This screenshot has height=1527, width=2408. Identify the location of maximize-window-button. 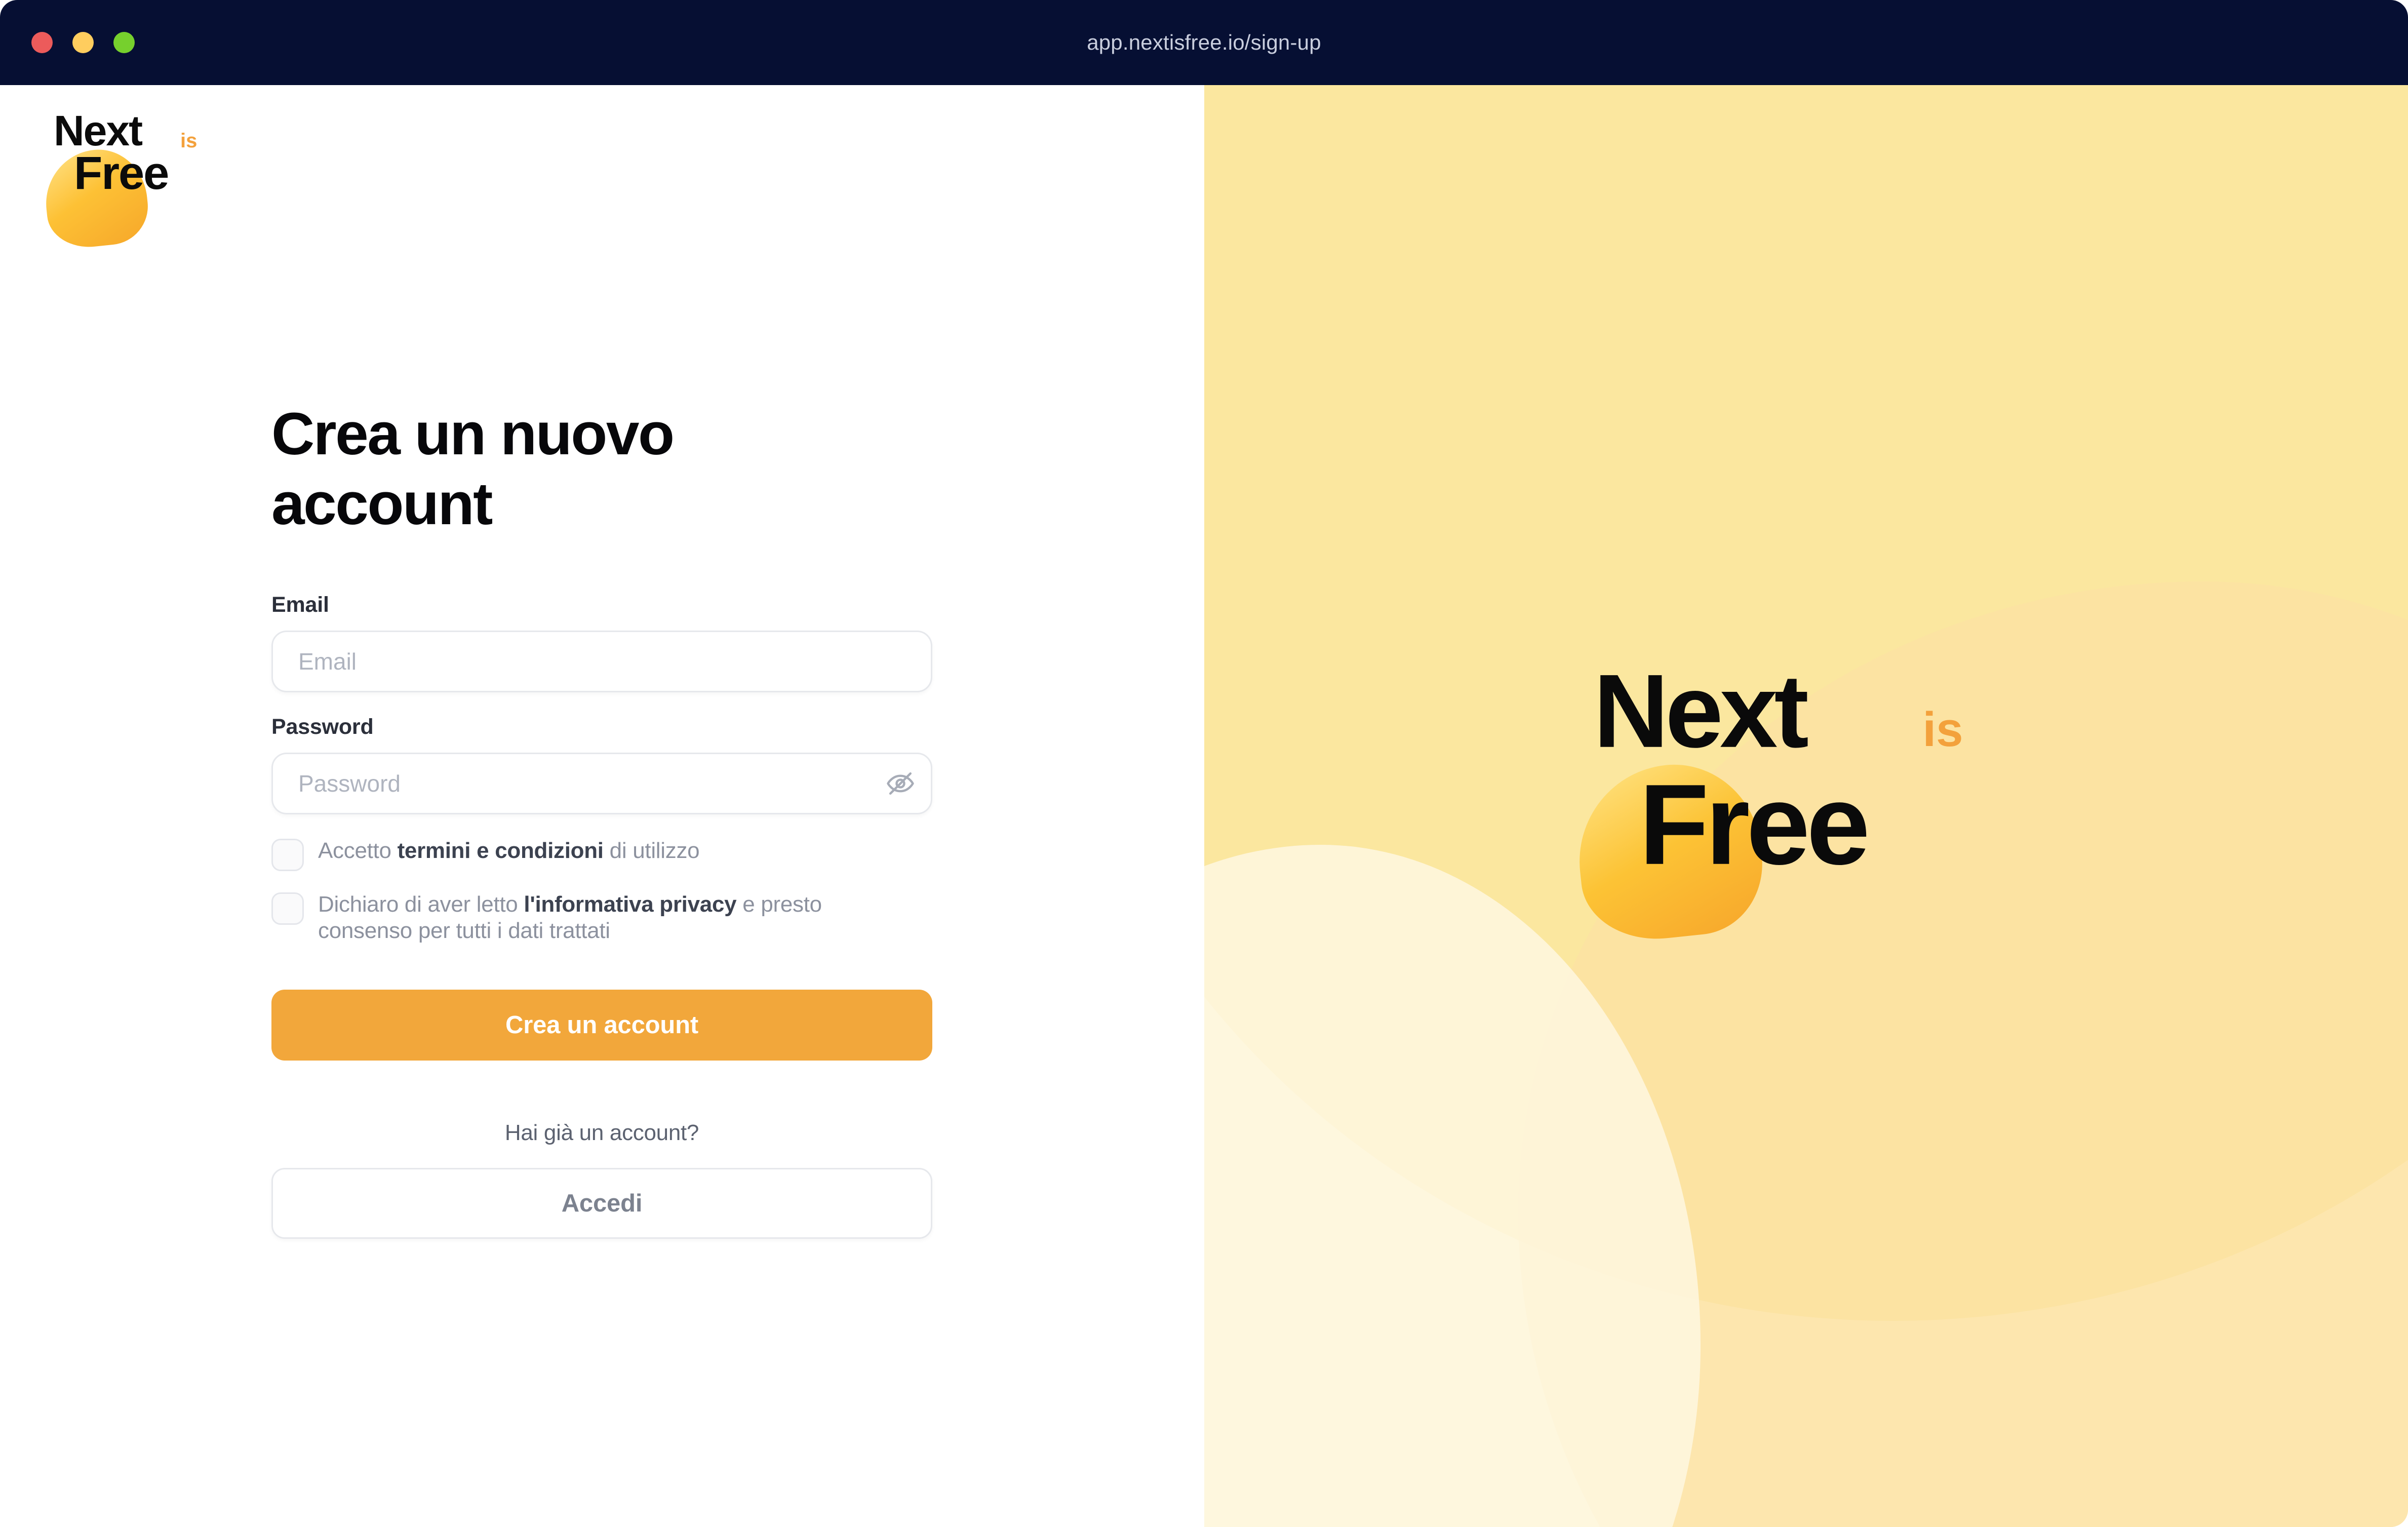
(124, 43).